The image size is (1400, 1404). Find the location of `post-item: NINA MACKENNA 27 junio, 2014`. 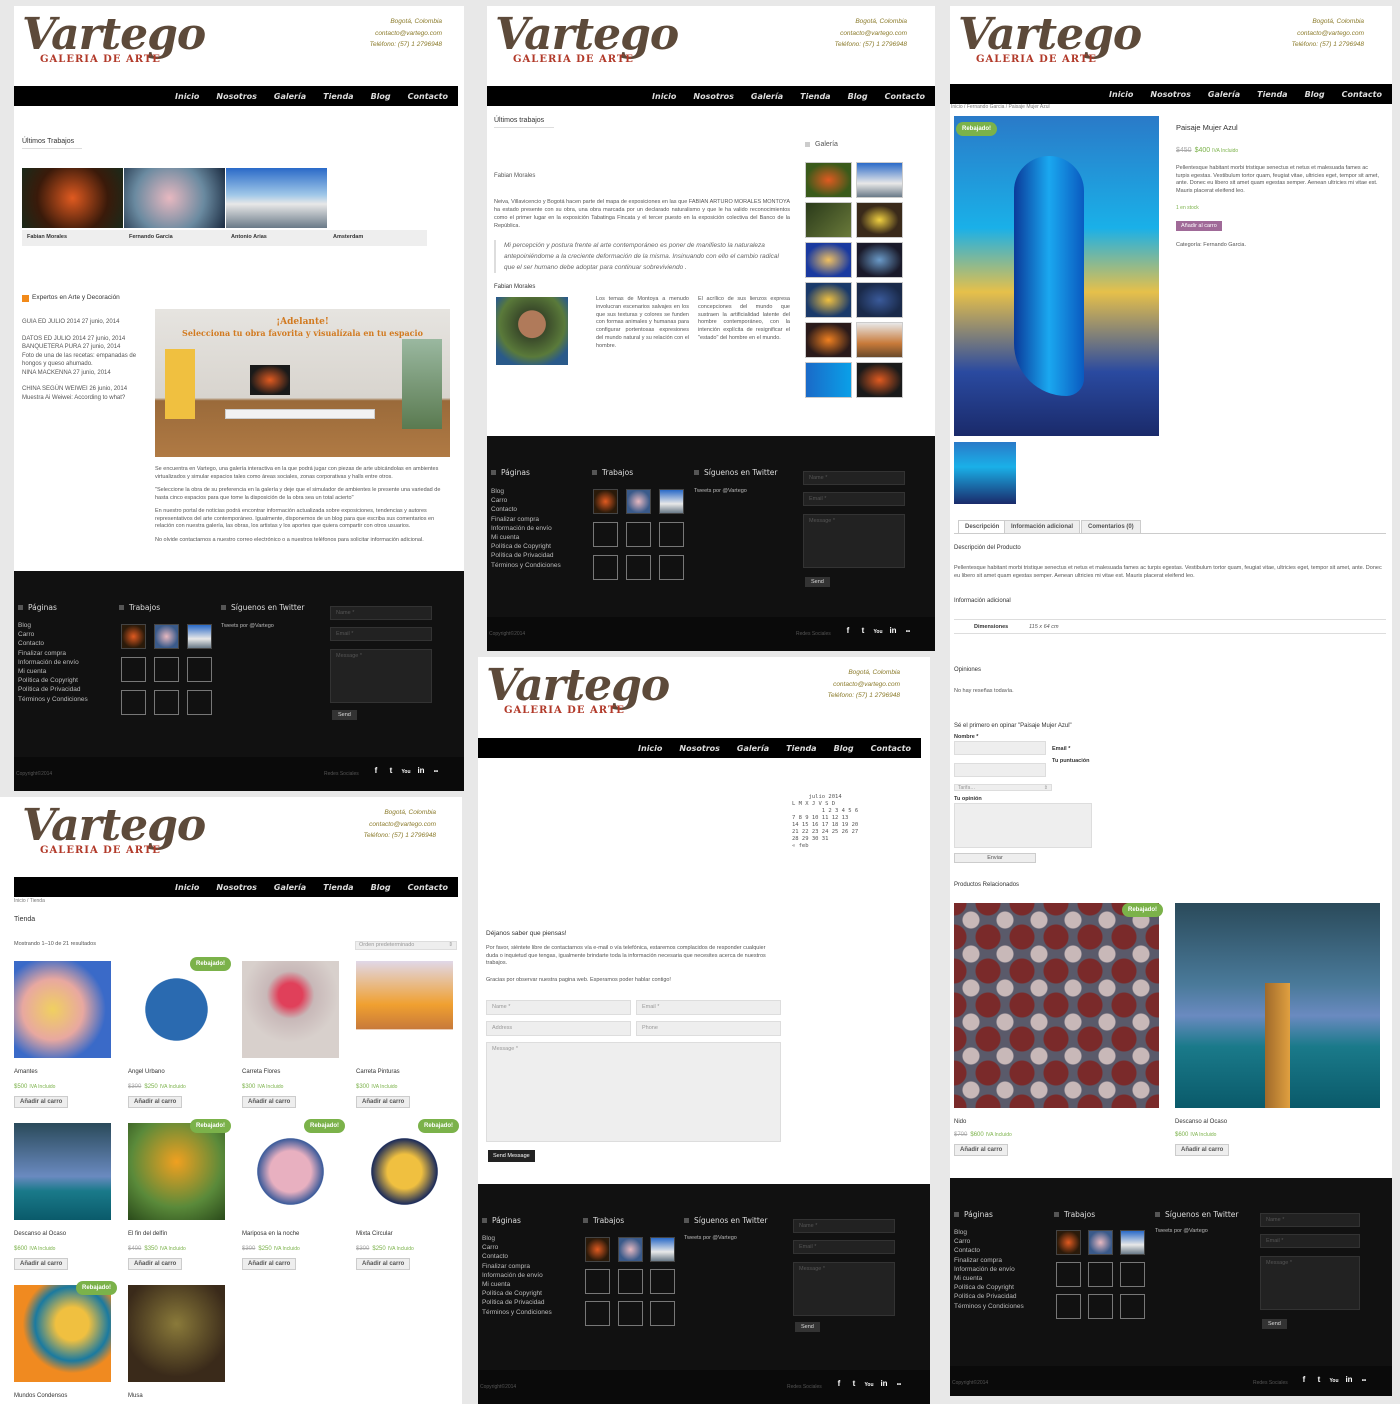

post-item: NINA MACKENNA 27 junio, 2014 is located at coordinates (82, 373).